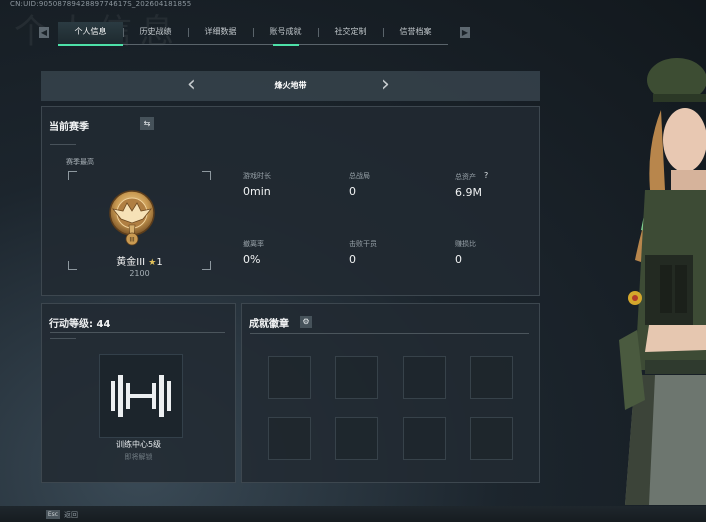  Describe the element at coordinates (269, 324) in the screenshot. I see `badges-title: 成就徽章` at that location.